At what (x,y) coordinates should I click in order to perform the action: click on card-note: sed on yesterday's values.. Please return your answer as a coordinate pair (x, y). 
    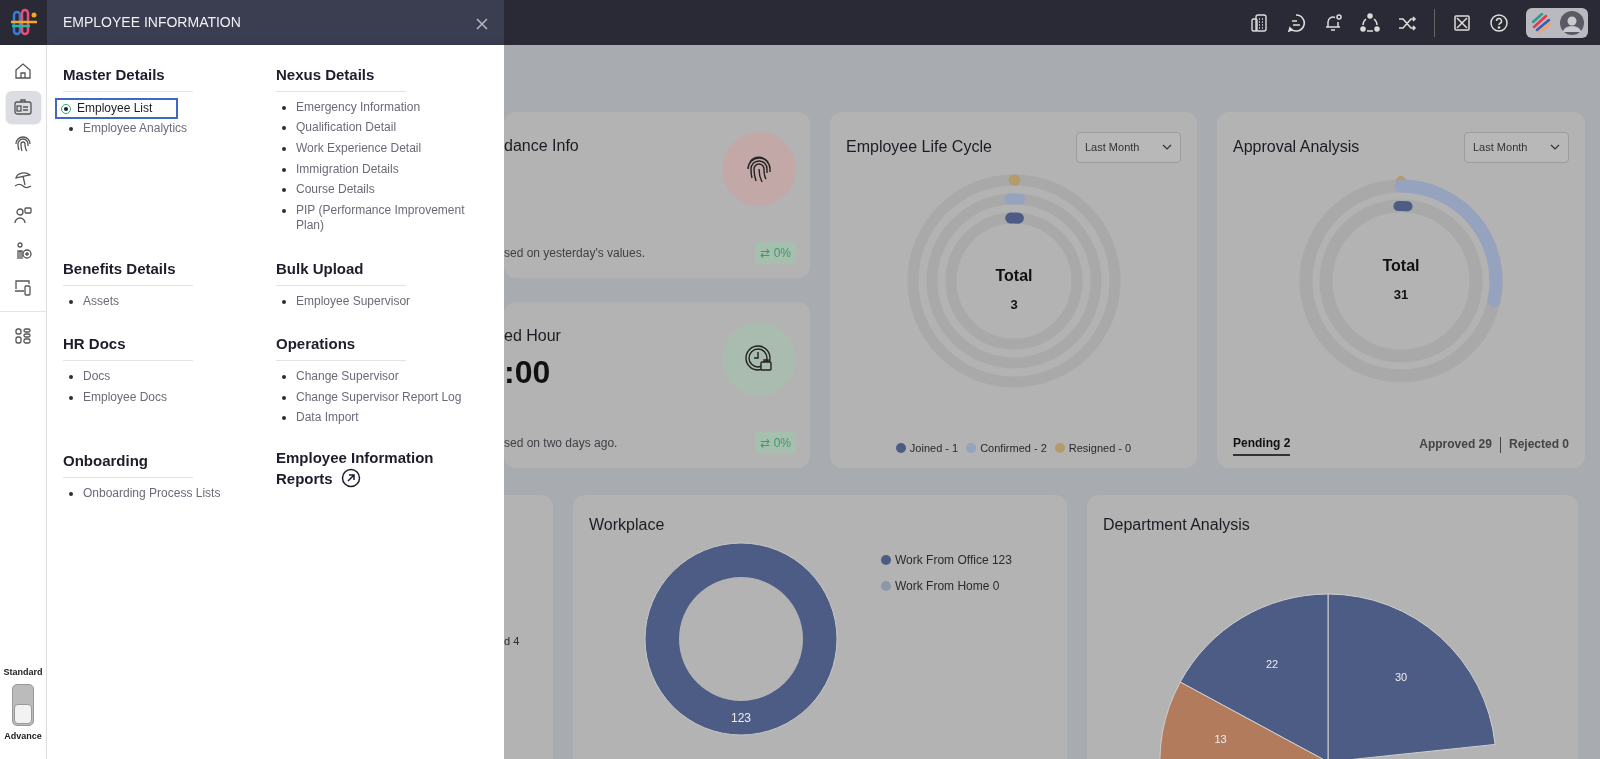
    Looking at the image, I should click on (575, 253).